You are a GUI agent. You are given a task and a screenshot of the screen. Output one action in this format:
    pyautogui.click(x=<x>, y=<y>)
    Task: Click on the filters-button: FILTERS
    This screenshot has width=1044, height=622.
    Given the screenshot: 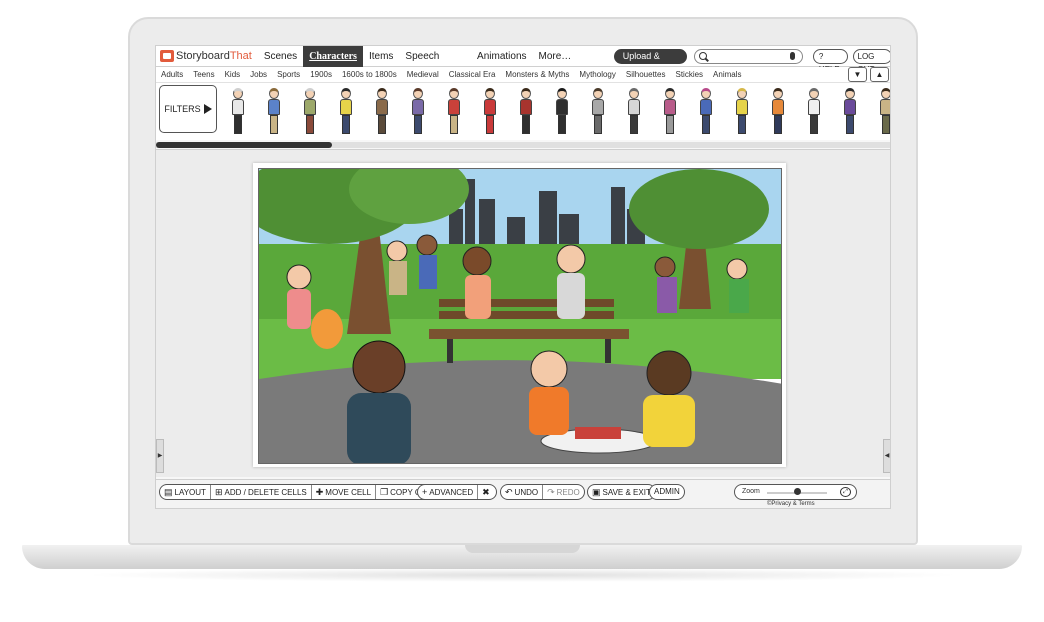 What is the action you would take?
    pyautogui.click(x=188, y=109)
    